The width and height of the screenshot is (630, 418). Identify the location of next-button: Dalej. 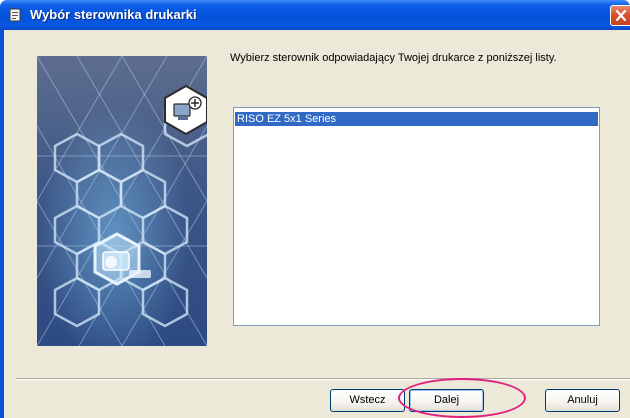
(446, 400).